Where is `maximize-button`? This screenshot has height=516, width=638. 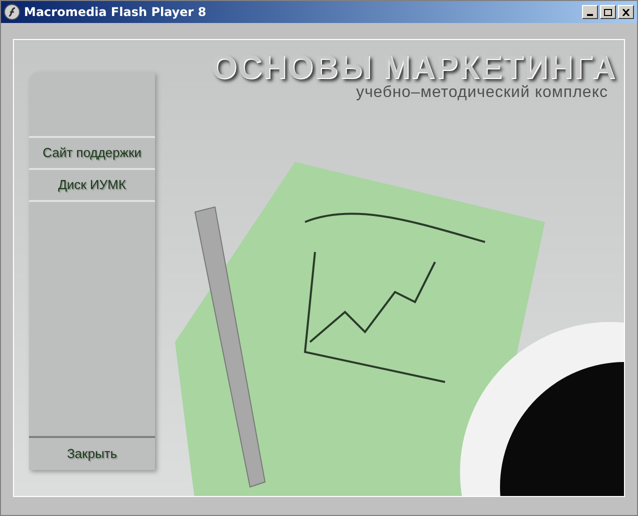
maximize-button is located at coordinates (608, 12).